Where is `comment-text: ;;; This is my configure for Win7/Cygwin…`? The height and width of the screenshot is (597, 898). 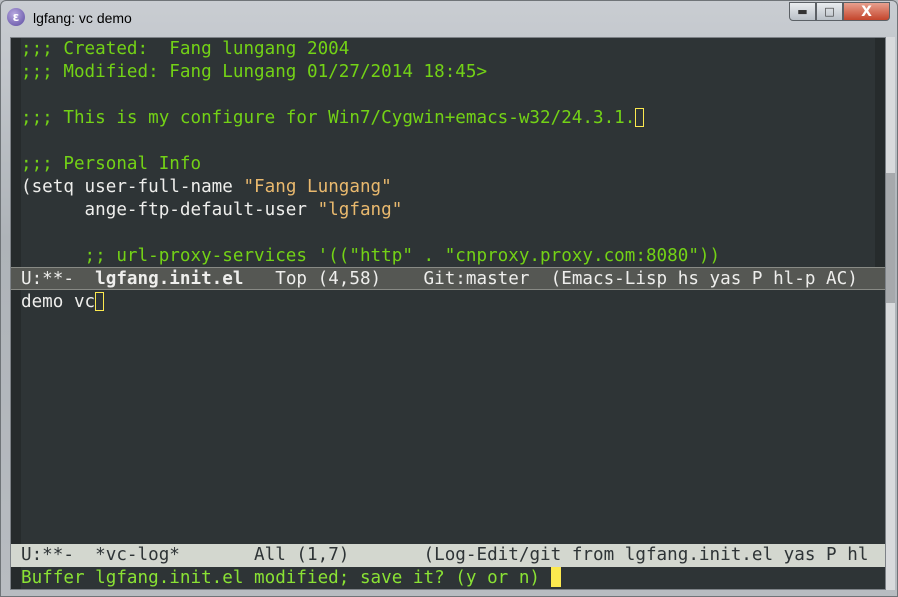 comment-text: ;;; This is my configure for Win7/Cygwin… is located at coordinates (328, 118).